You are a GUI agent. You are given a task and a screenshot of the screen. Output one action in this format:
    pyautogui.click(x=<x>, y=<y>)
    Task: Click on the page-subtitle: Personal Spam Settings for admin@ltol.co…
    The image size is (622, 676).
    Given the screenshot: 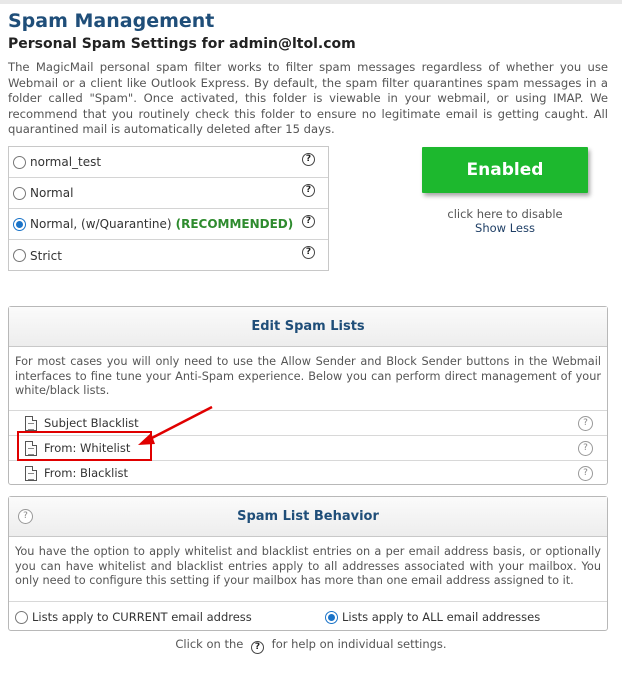 What is the action you would take?
    pyautogui.click(x=182, y=44)
    